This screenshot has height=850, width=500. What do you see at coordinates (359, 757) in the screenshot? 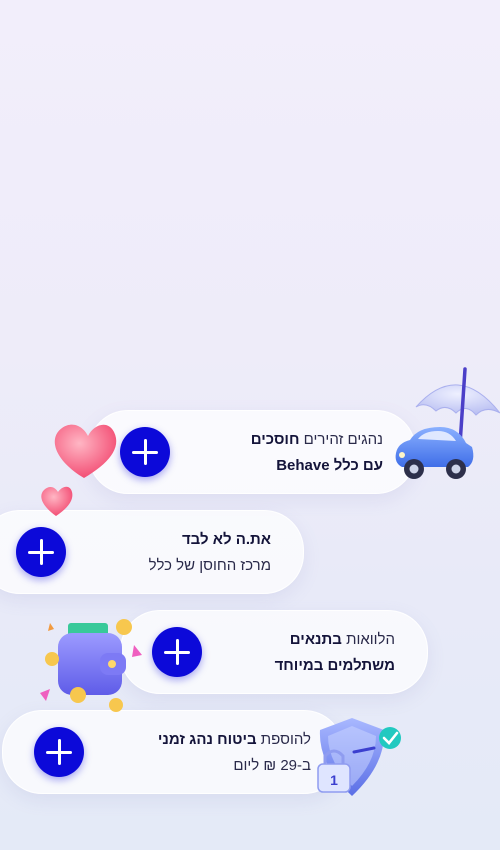
I see `shield-lock-icon: 1` at bounding box center [359, 757].